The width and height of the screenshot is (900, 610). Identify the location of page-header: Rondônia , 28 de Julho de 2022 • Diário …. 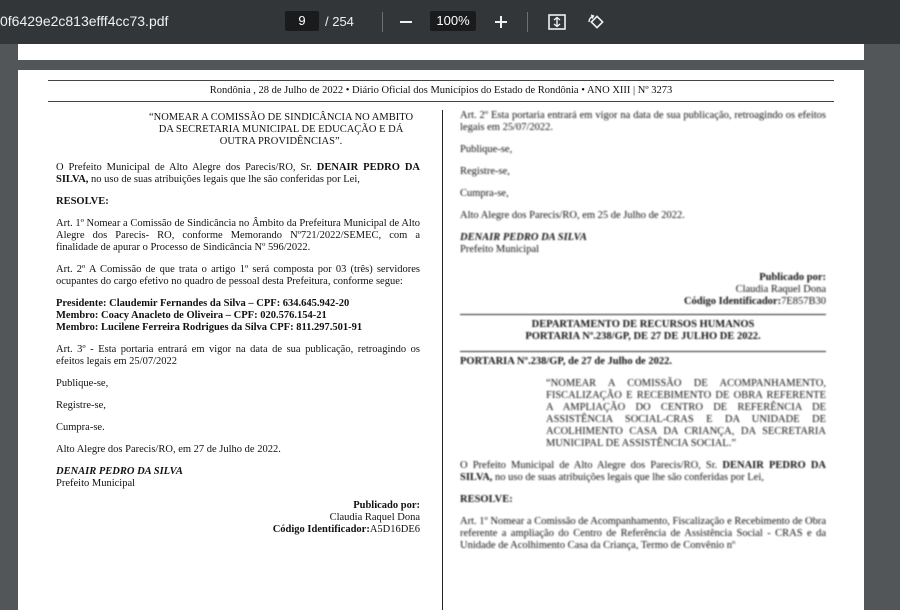
(441, 91).